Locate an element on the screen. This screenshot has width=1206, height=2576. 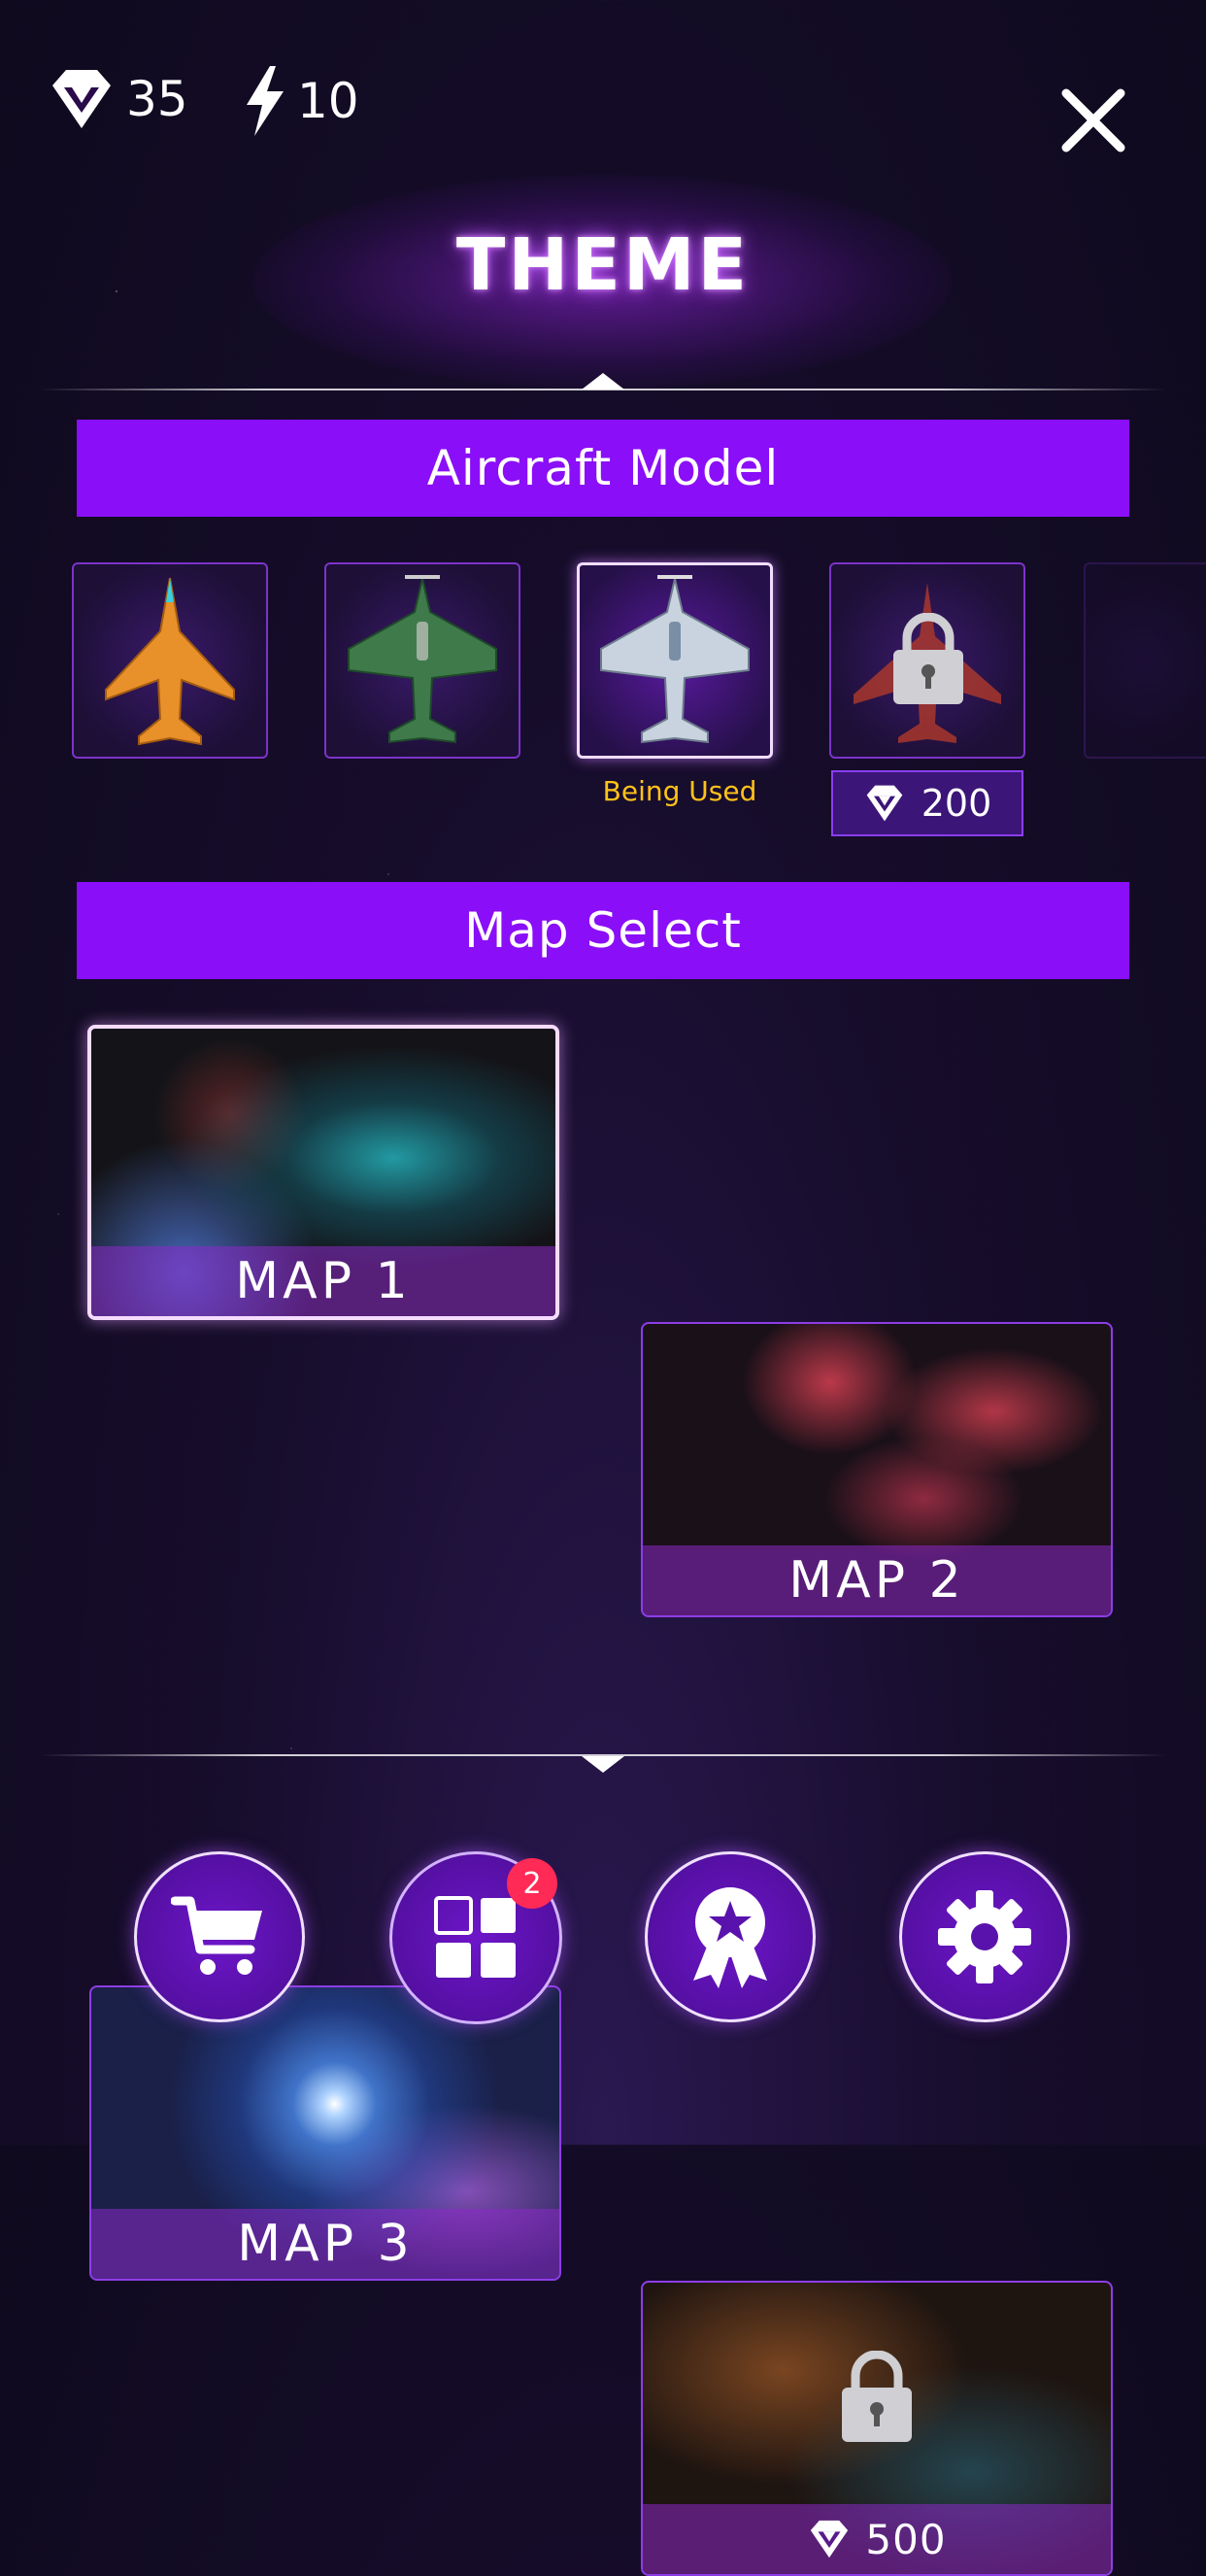
theme-button: 2 is located at coordinates (475, 1937).